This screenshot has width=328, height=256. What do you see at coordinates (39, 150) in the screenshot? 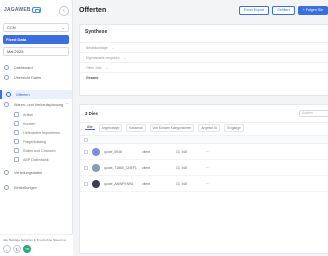
I see `sidebar-subitem-label: Rollen und Chancen` at bounding box center [39, 150].